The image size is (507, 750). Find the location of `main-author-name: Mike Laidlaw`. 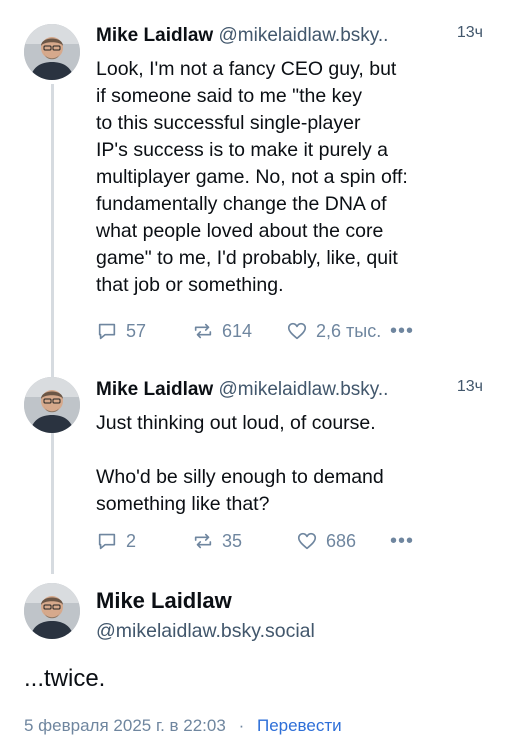

main-author-name: Mike Laidlaw is located at coordinates (164, 601).